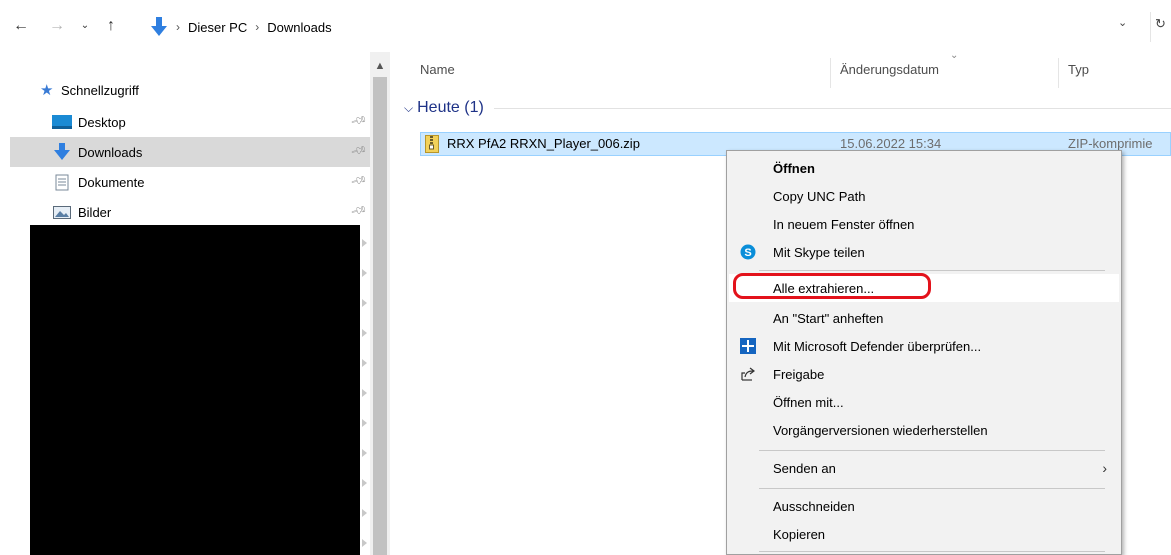 The height and width of the screenshot is (555, 1171). What do you see at coordinates (924, 252) in the screenshot?
I see `menu-item-share-skype: S Mit Skype teilen` at bounding box center [924, 252].